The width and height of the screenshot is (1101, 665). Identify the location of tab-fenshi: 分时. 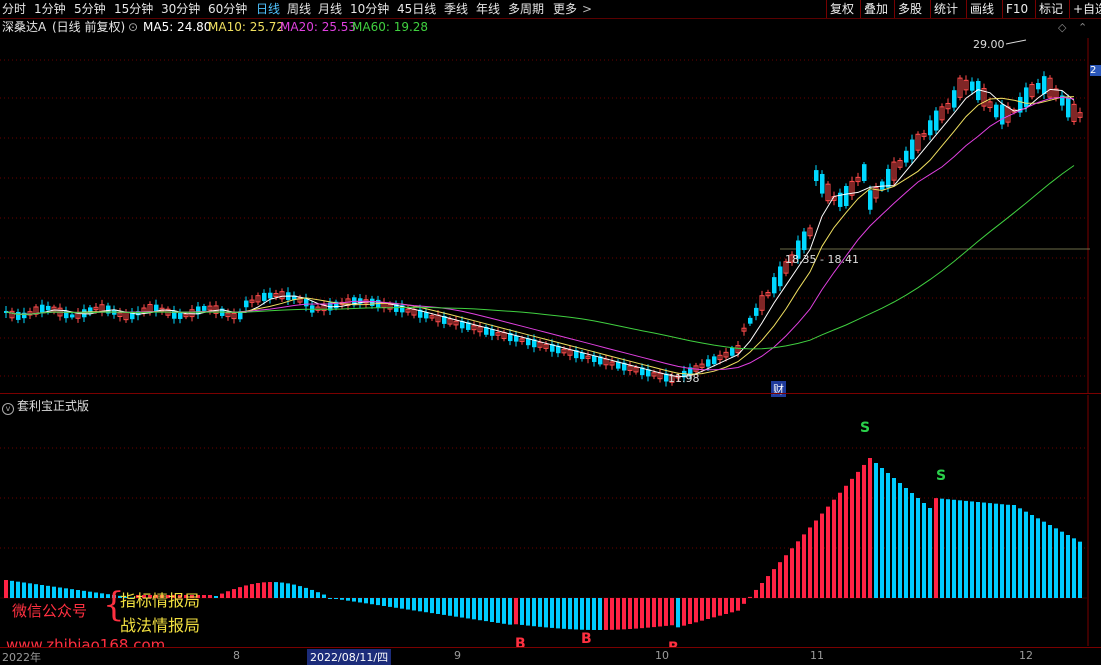
(14, 9).